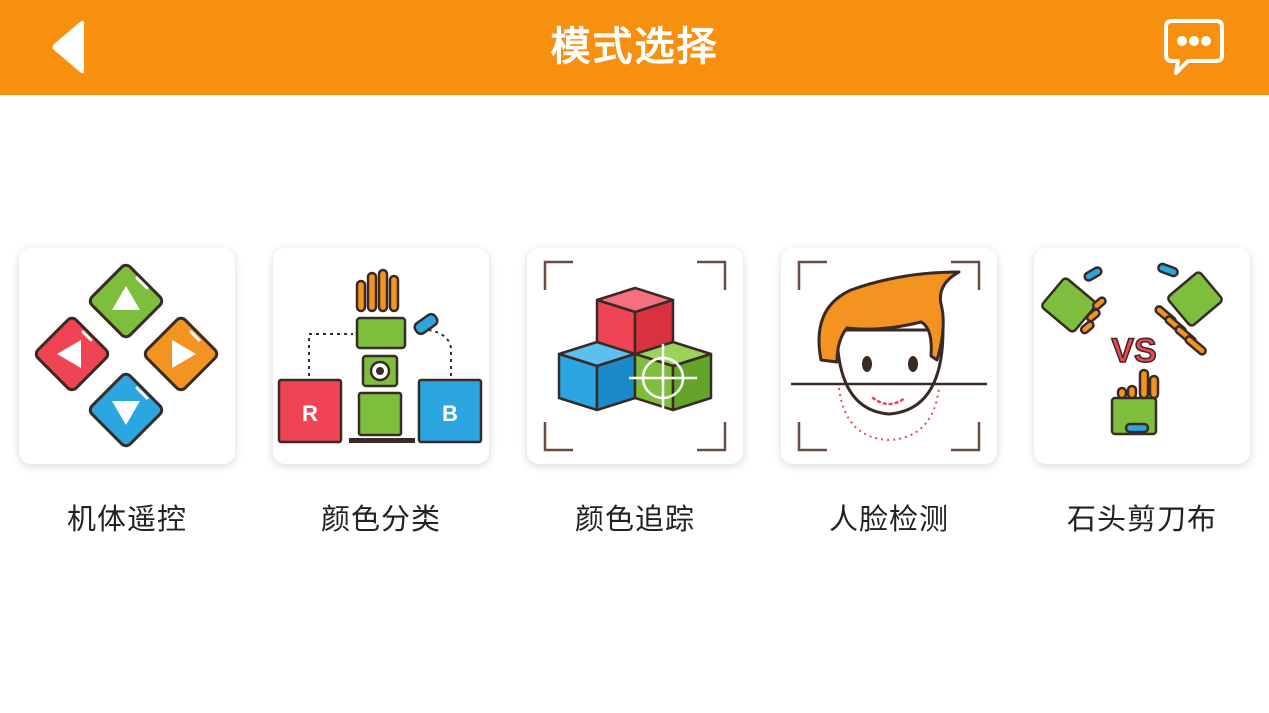  I want to click on face-detect-icon, so click(889, 356).